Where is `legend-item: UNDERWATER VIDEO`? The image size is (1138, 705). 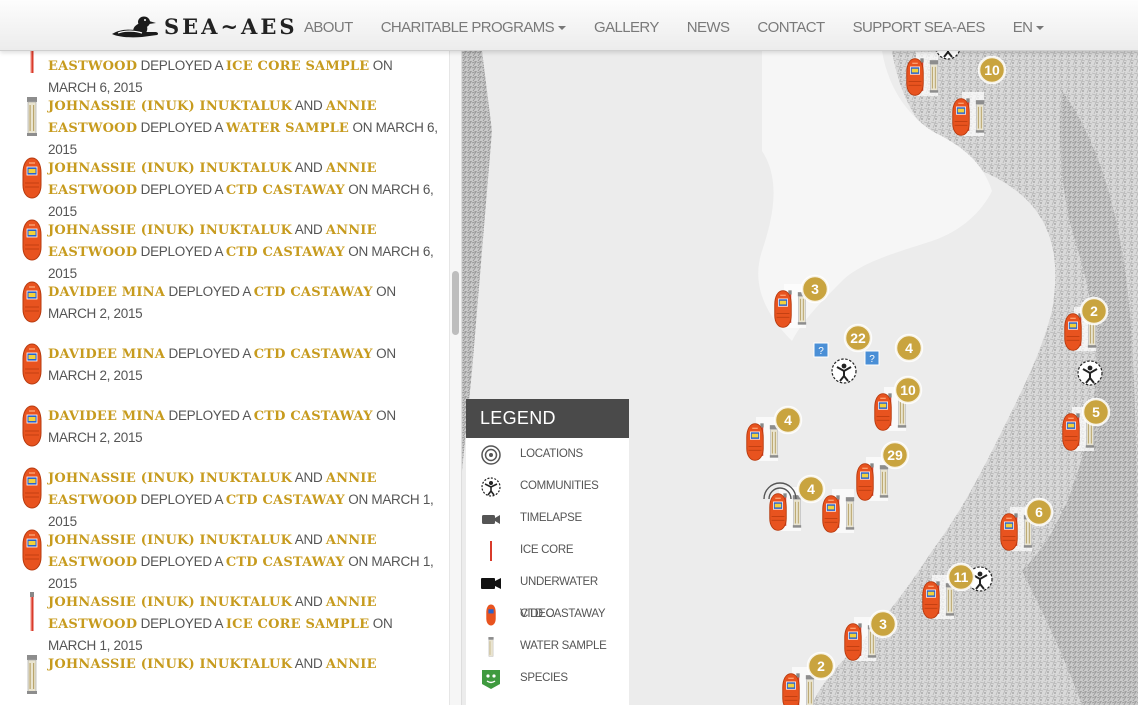 legend-item: UNDERWATER VIDEO is located at coordinates (547, 593).